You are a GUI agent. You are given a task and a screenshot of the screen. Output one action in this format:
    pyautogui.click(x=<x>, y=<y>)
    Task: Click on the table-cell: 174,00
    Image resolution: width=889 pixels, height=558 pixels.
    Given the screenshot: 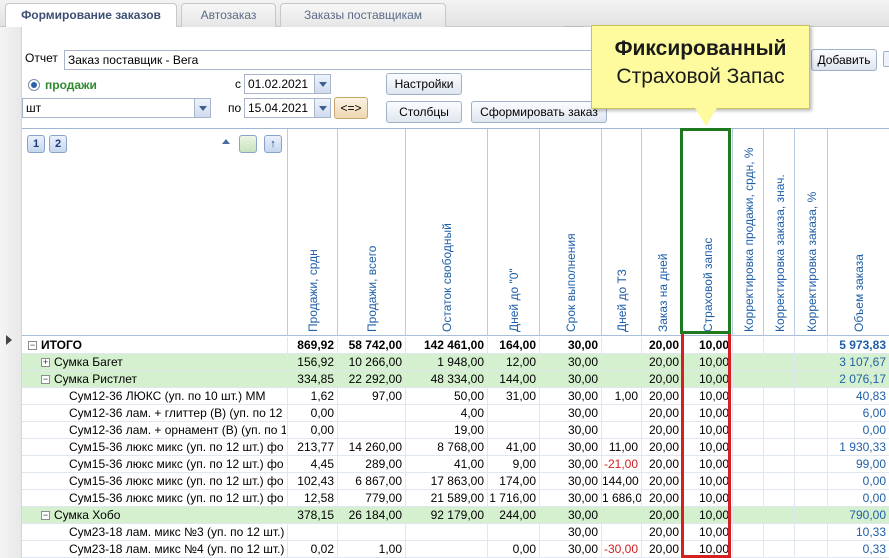 What is the action you would take?
    pyautogui.click(x=513, y=481)
    